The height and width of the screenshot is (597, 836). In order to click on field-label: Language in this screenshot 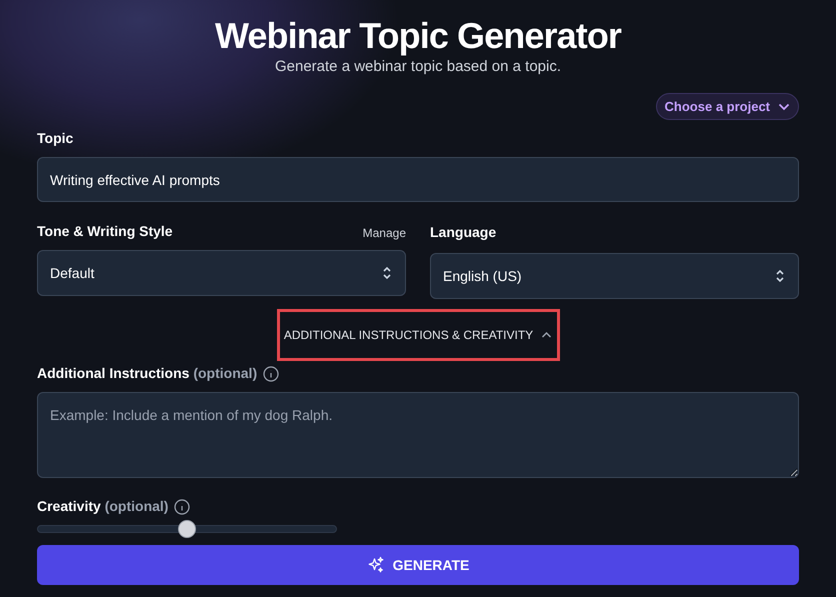, I will do `click(463, 232)`.